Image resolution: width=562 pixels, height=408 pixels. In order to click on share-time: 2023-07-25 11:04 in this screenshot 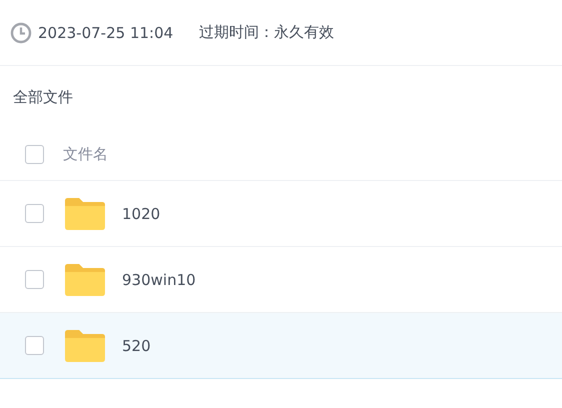, I will do `click(106, 33)`.